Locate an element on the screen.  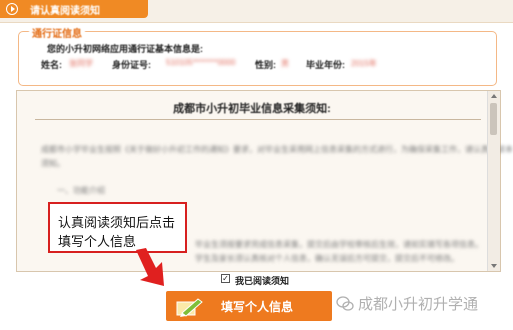
notice-paragraph: 一、功能介绍 is located at coordinates (81, 190).